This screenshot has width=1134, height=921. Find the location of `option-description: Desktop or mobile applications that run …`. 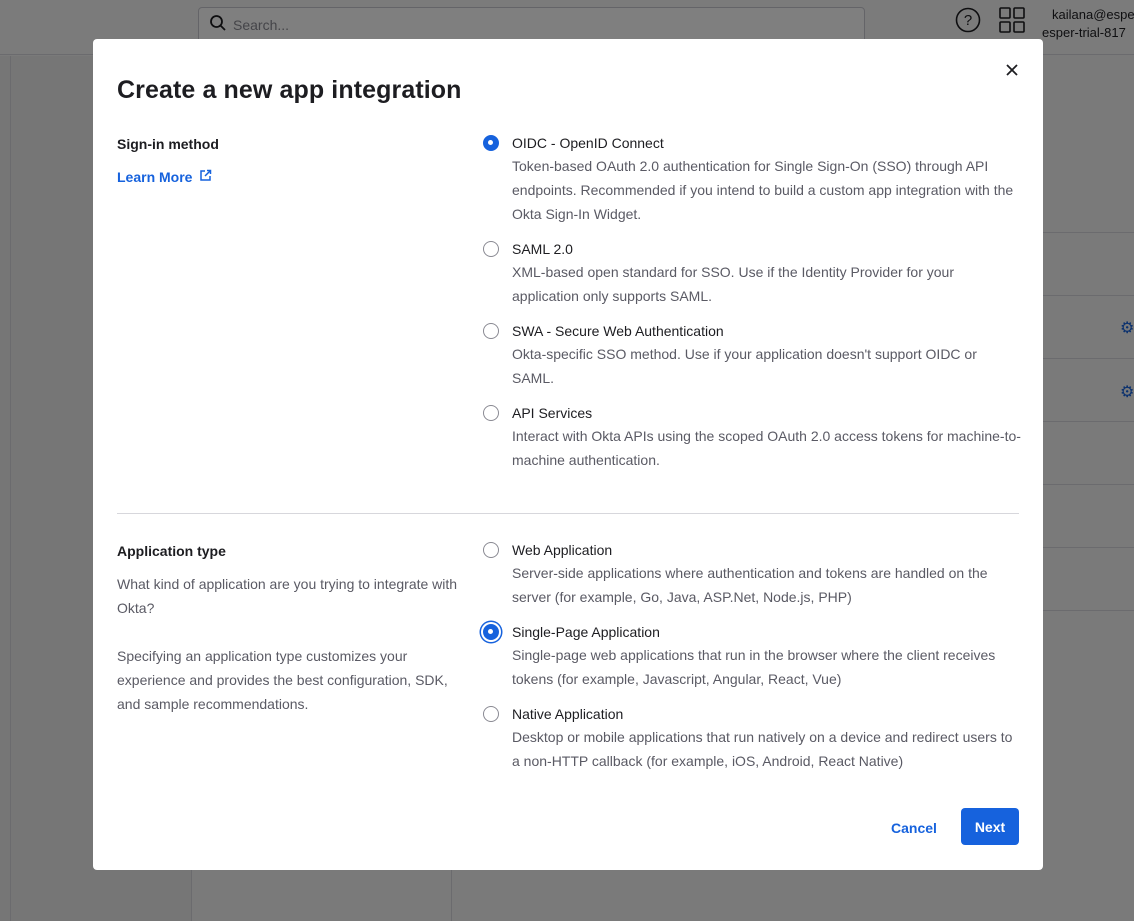

option-description: Desktop or mobile applications that run … is located at coordinates (762, 749).